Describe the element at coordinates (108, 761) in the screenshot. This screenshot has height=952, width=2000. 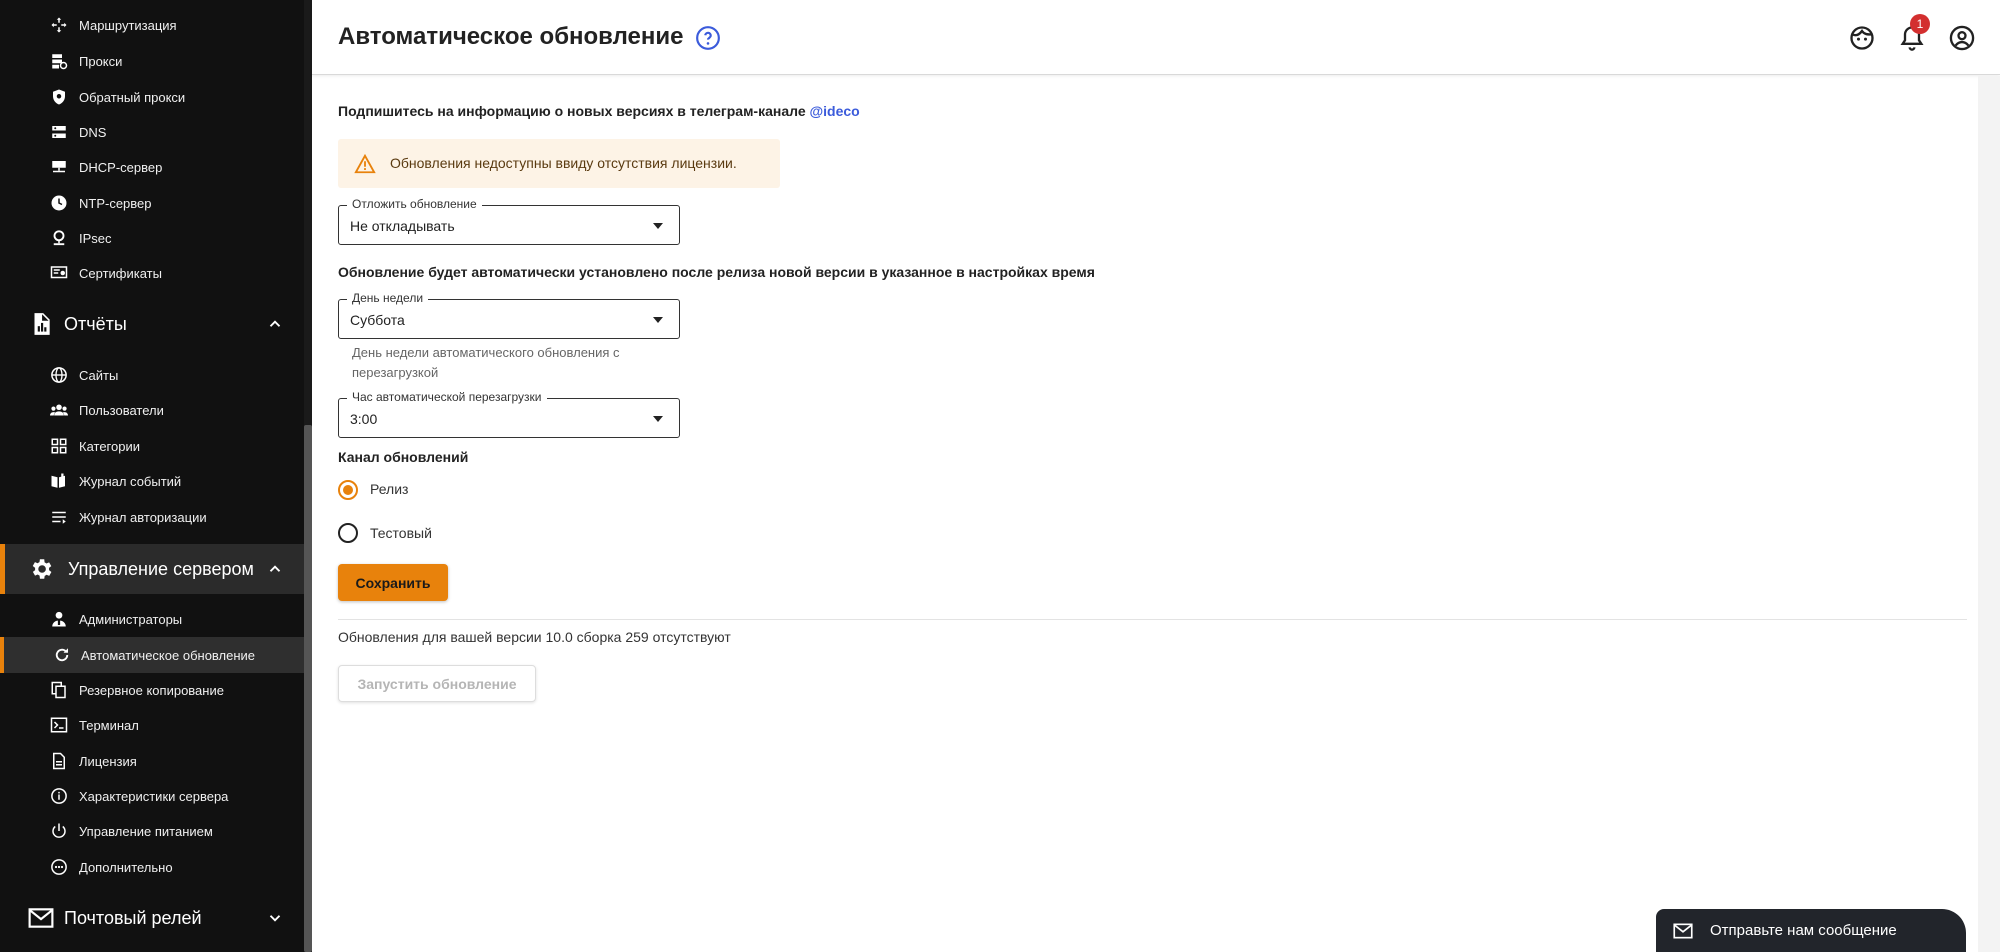
I see `sidebar-item-label: Лицензия` at that location.